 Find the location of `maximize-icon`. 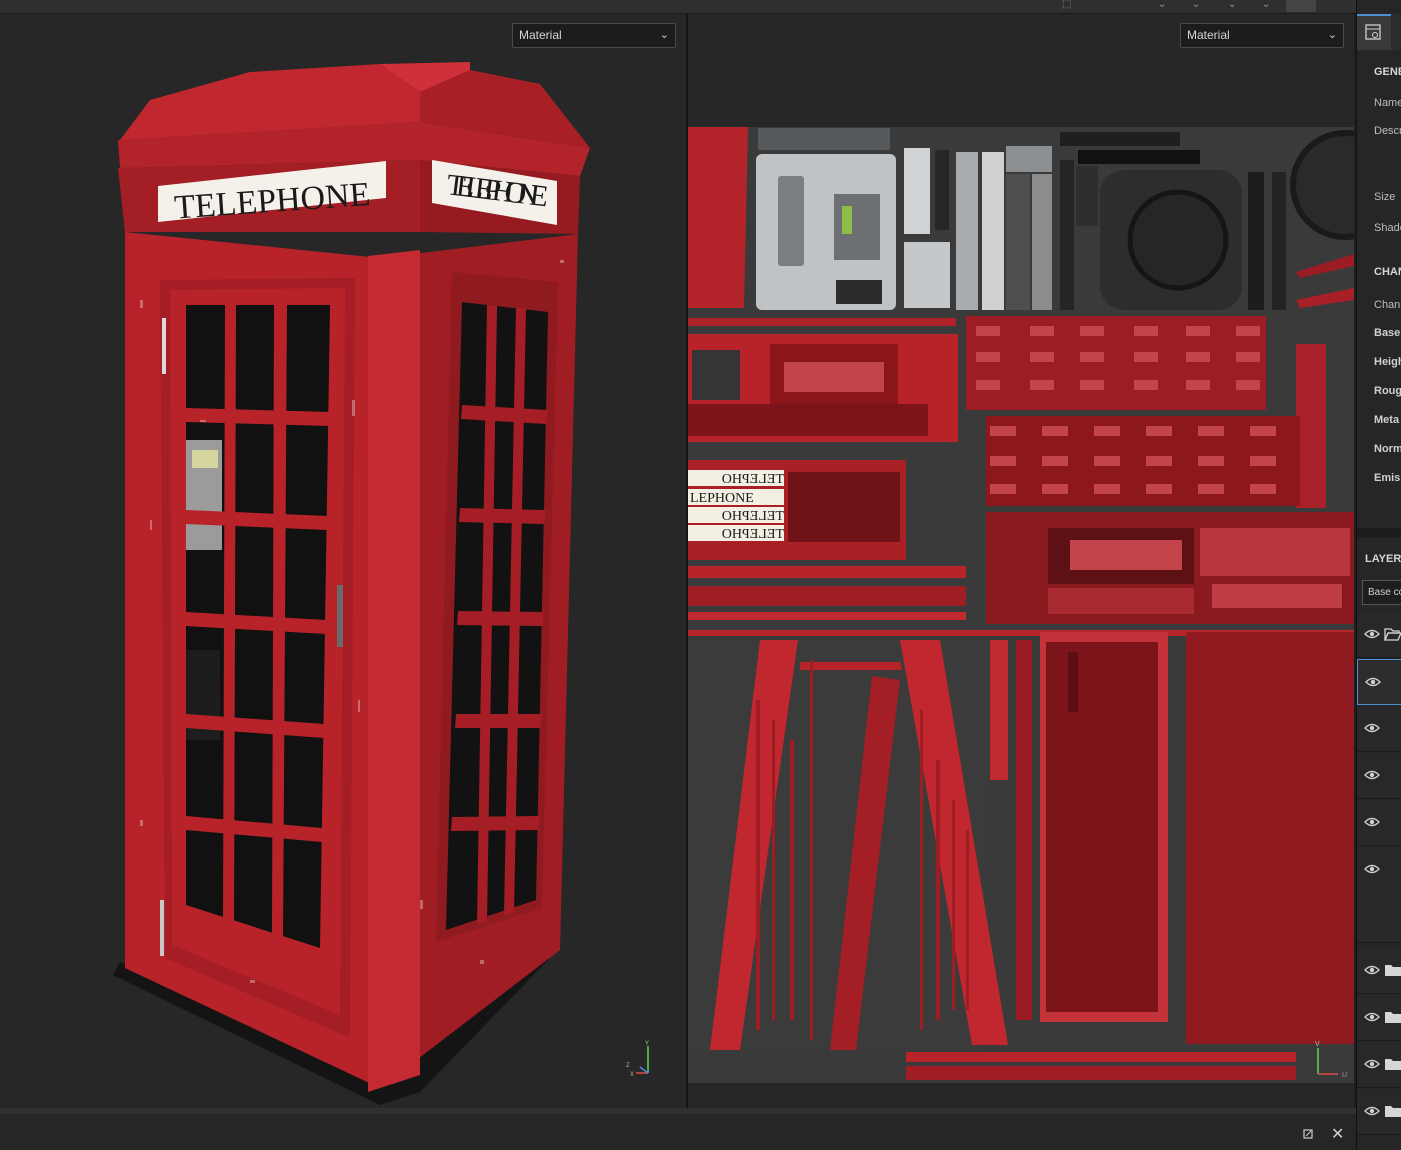

maximize-icon is located at coordinates (1308, 1134).